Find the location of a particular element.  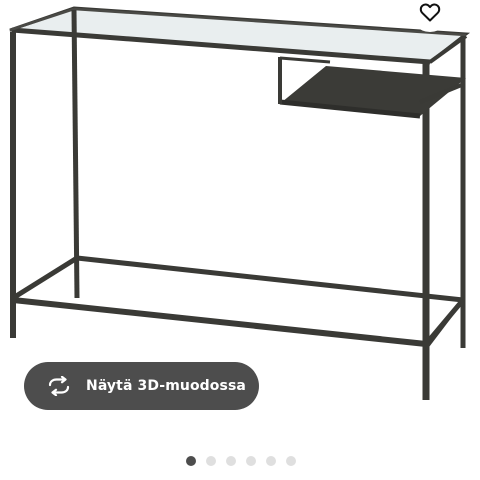

image-pagination is located at coordinates (240, 462).